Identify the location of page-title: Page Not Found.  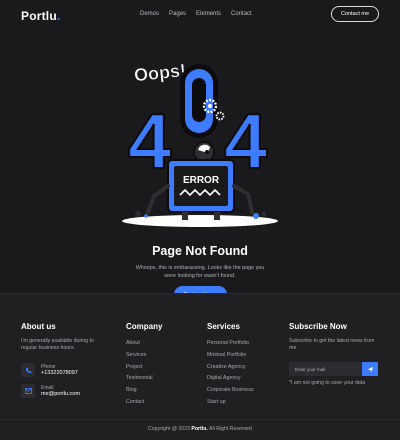
(200, 251).